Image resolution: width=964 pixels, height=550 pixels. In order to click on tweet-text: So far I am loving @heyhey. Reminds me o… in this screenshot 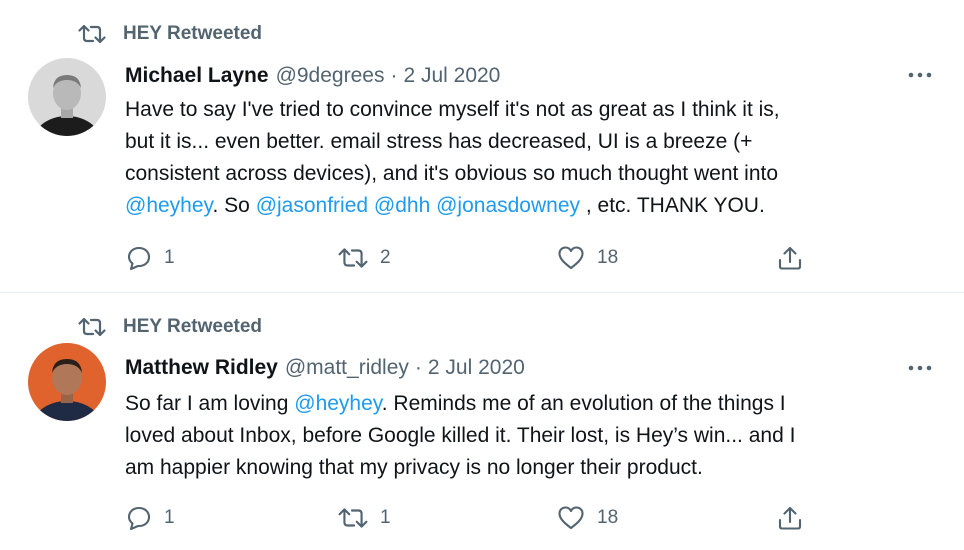, I will do `click(525, 436)`.